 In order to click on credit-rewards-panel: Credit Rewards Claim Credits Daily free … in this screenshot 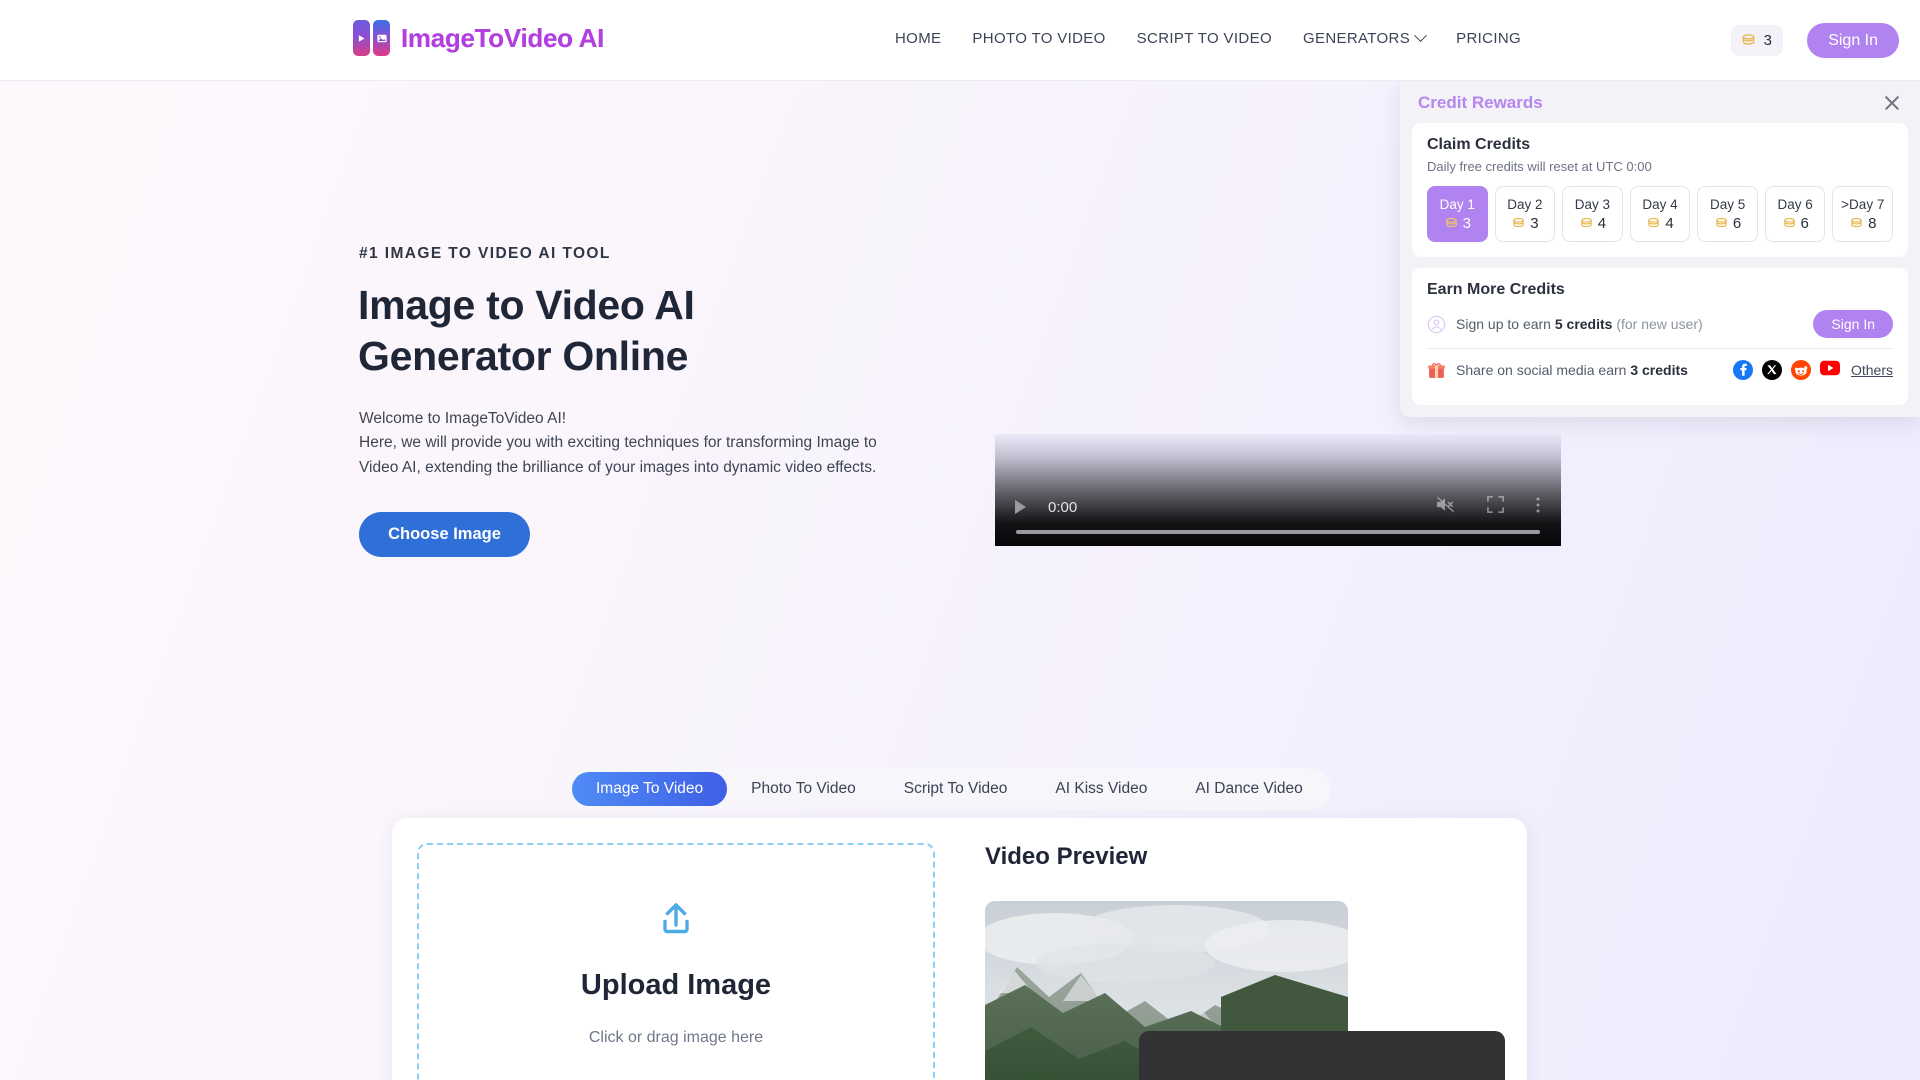, I will do `click(1660, 249)`.